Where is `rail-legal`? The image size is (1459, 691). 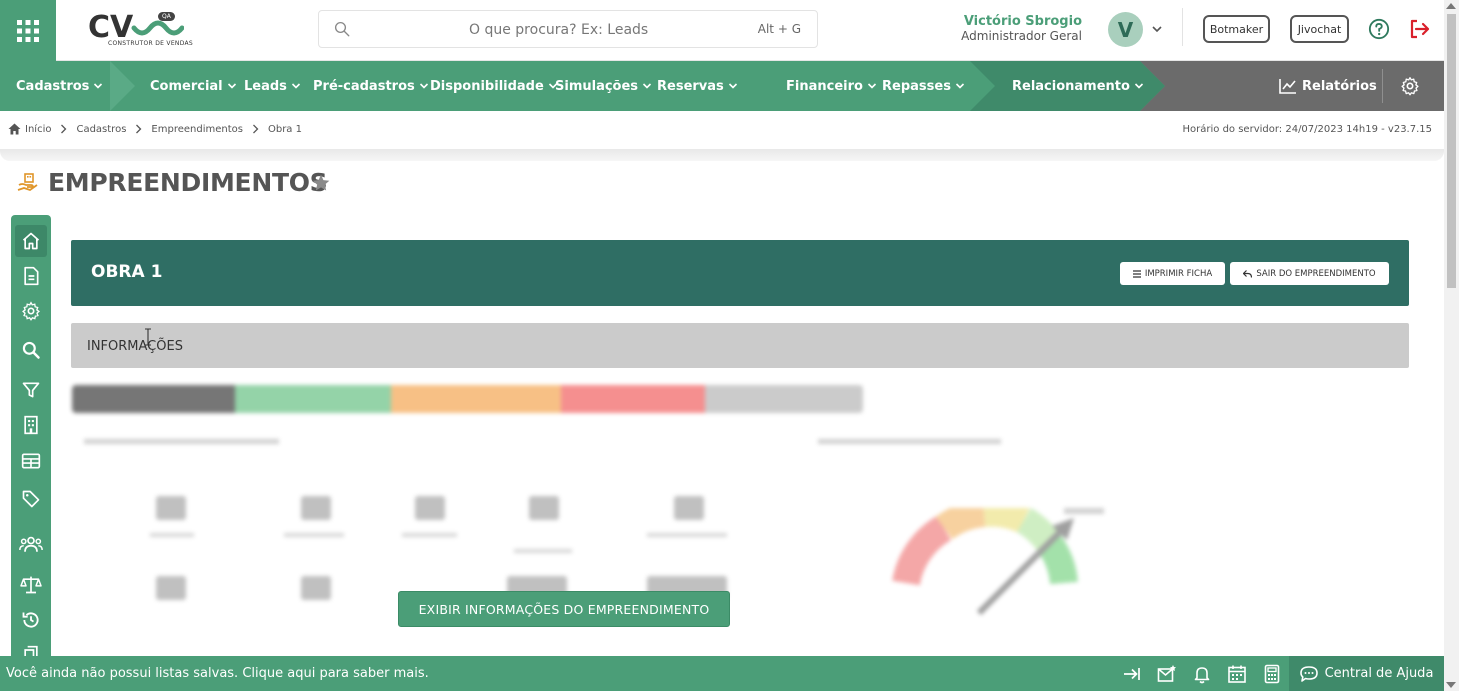 rail-legal is located at coordinates (31, 585).